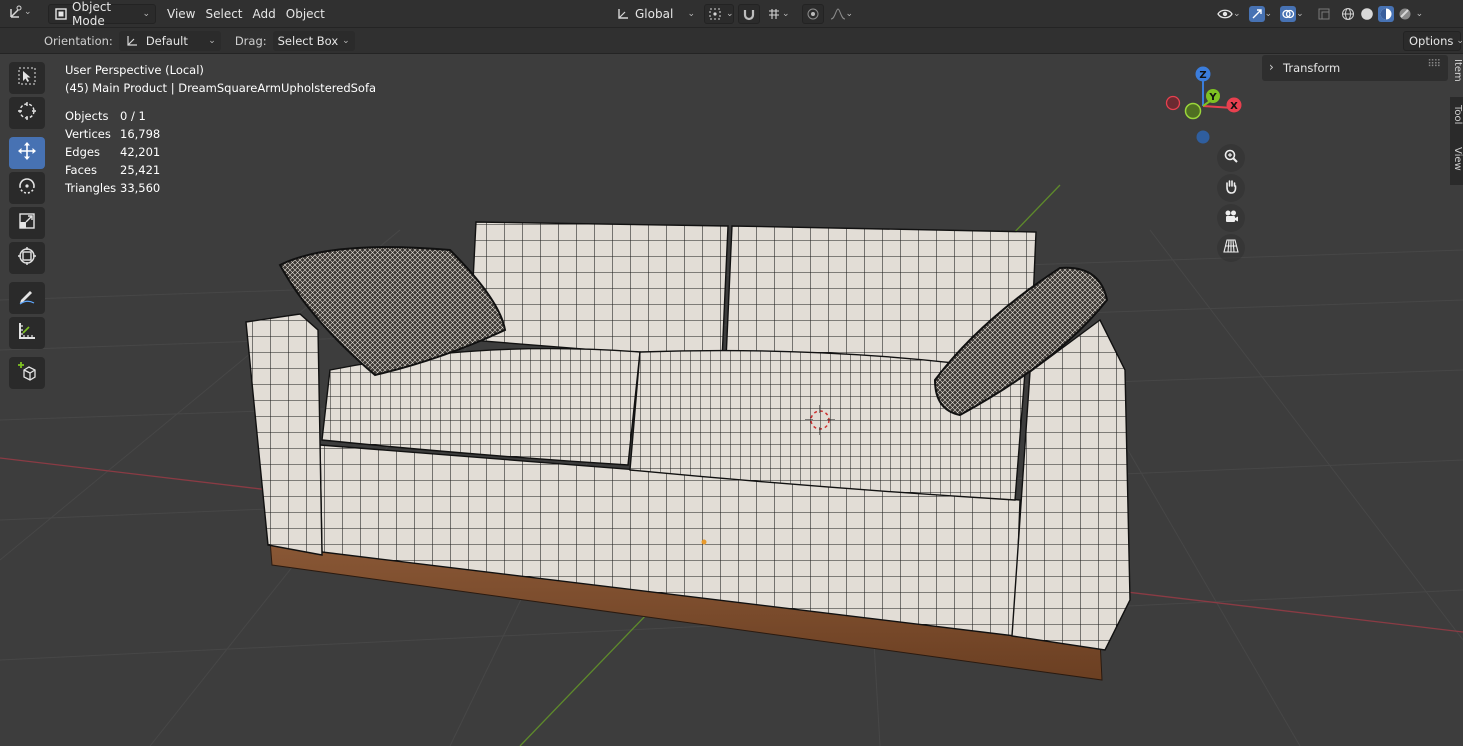 The height and width of the screenshot is (746, 1463). What do you see at coordinates (1355, 68) in the screenshot?
I see `transform-panel-header: › Transform ⠿⠿` at bounding box center [1355, 68].